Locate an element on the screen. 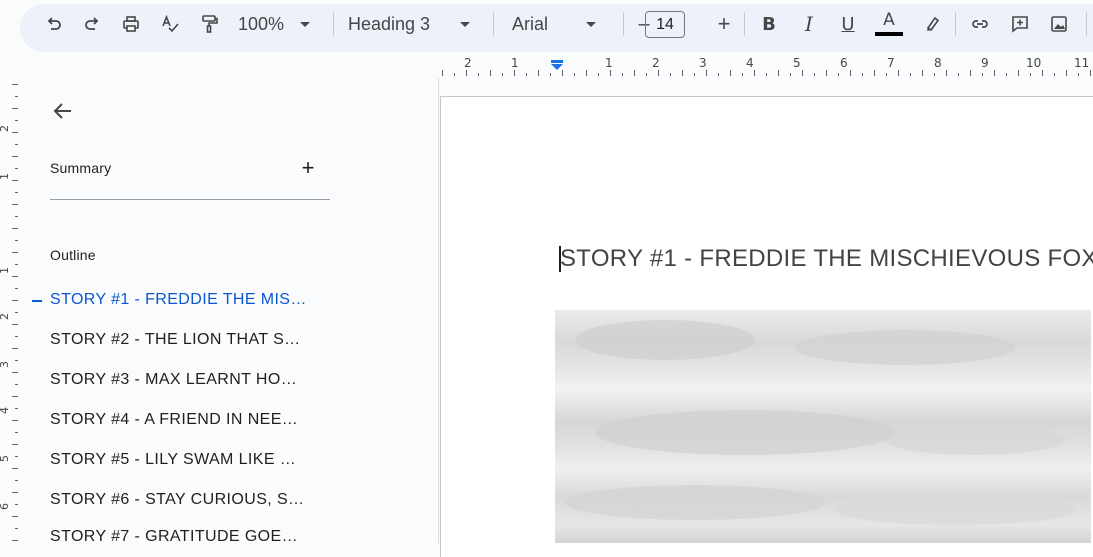  zoom-value: 100% is located at coordinates (261, 23).